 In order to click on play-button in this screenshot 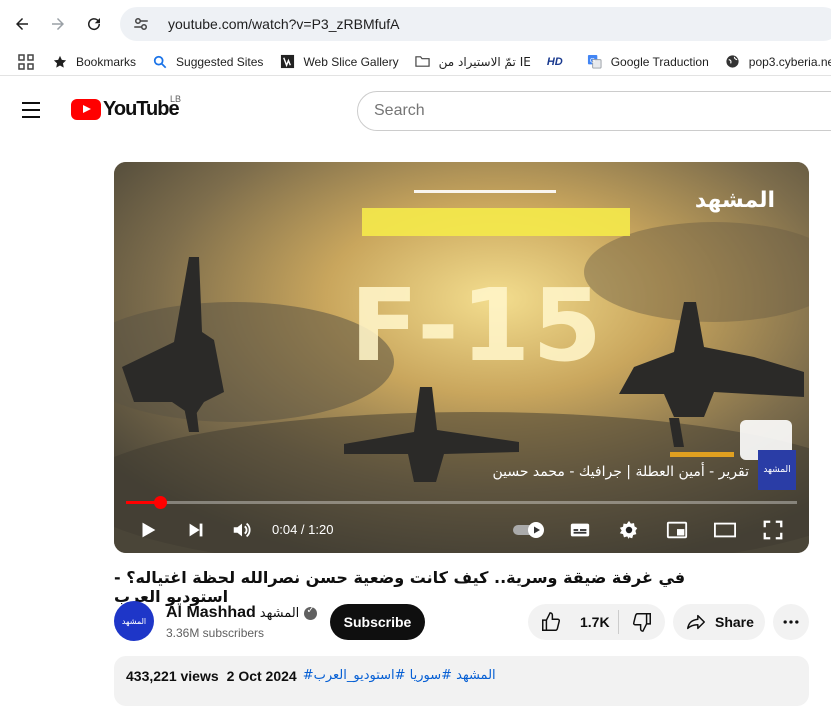, I will do `click(148, 530)`.